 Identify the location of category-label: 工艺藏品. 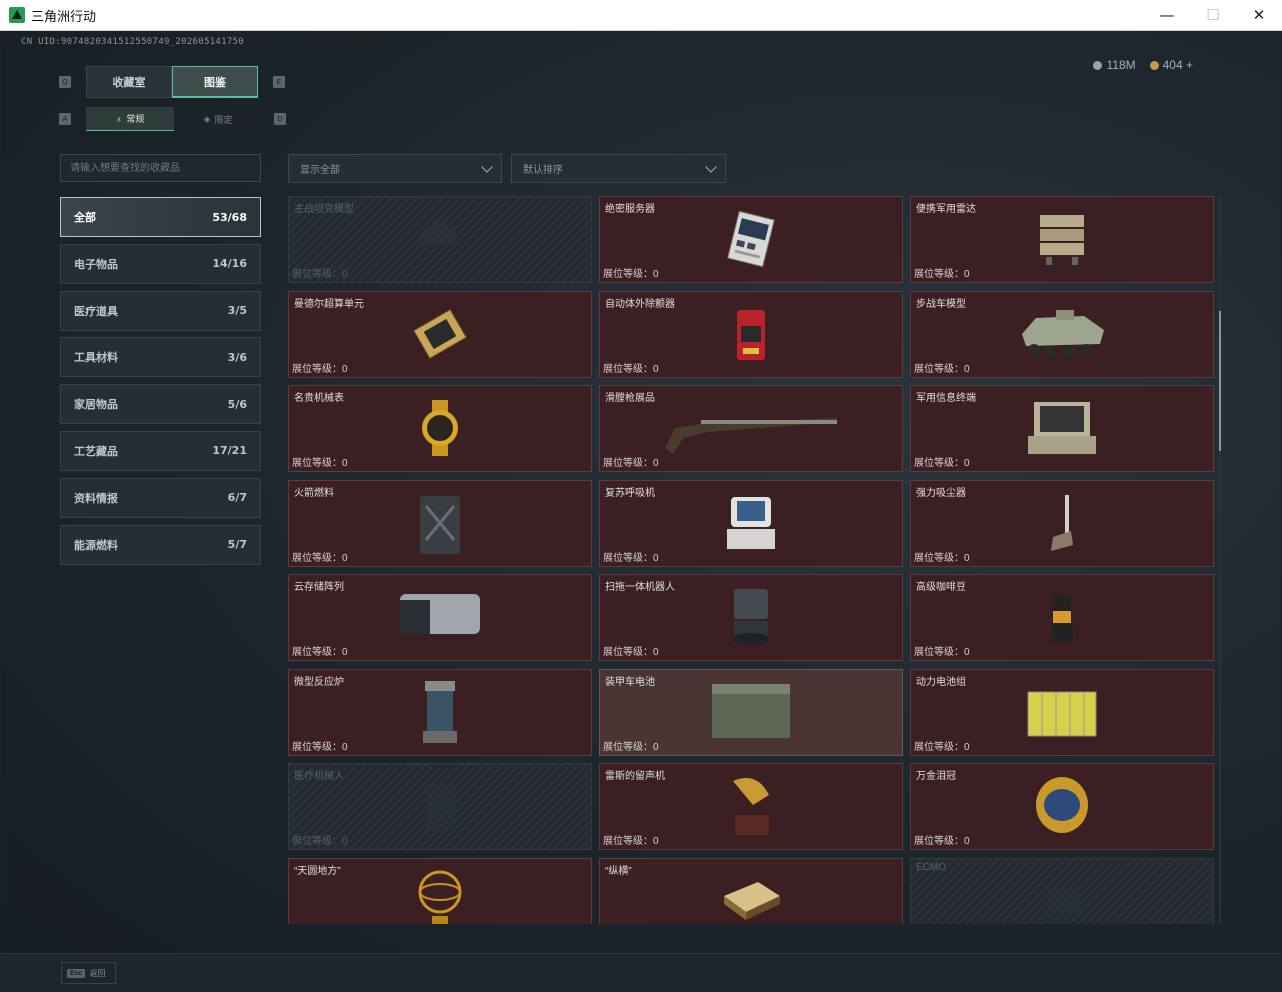
(96, 451).